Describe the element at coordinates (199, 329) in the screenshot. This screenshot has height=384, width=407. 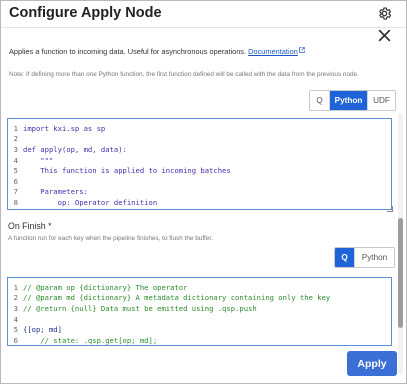
I see `code-line: 5 {[op; md]` at that location.